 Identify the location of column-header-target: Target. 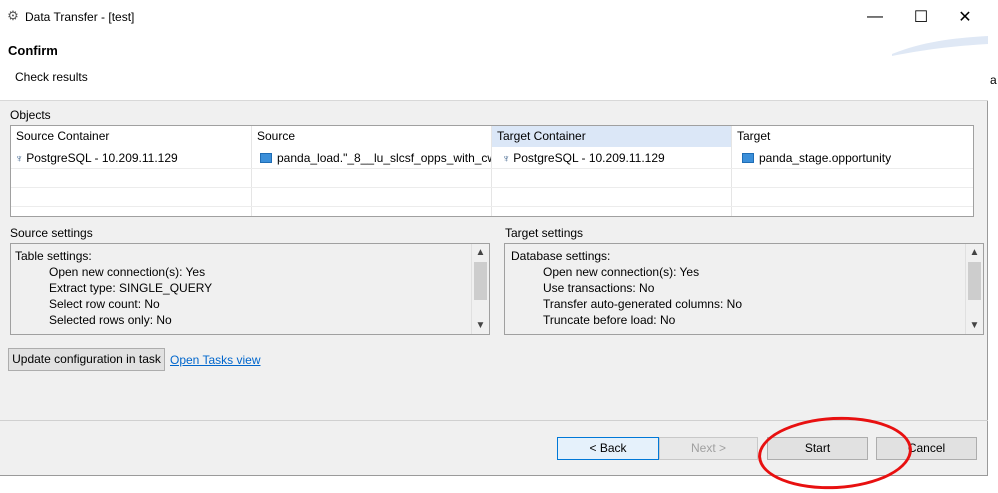
(852, 136).